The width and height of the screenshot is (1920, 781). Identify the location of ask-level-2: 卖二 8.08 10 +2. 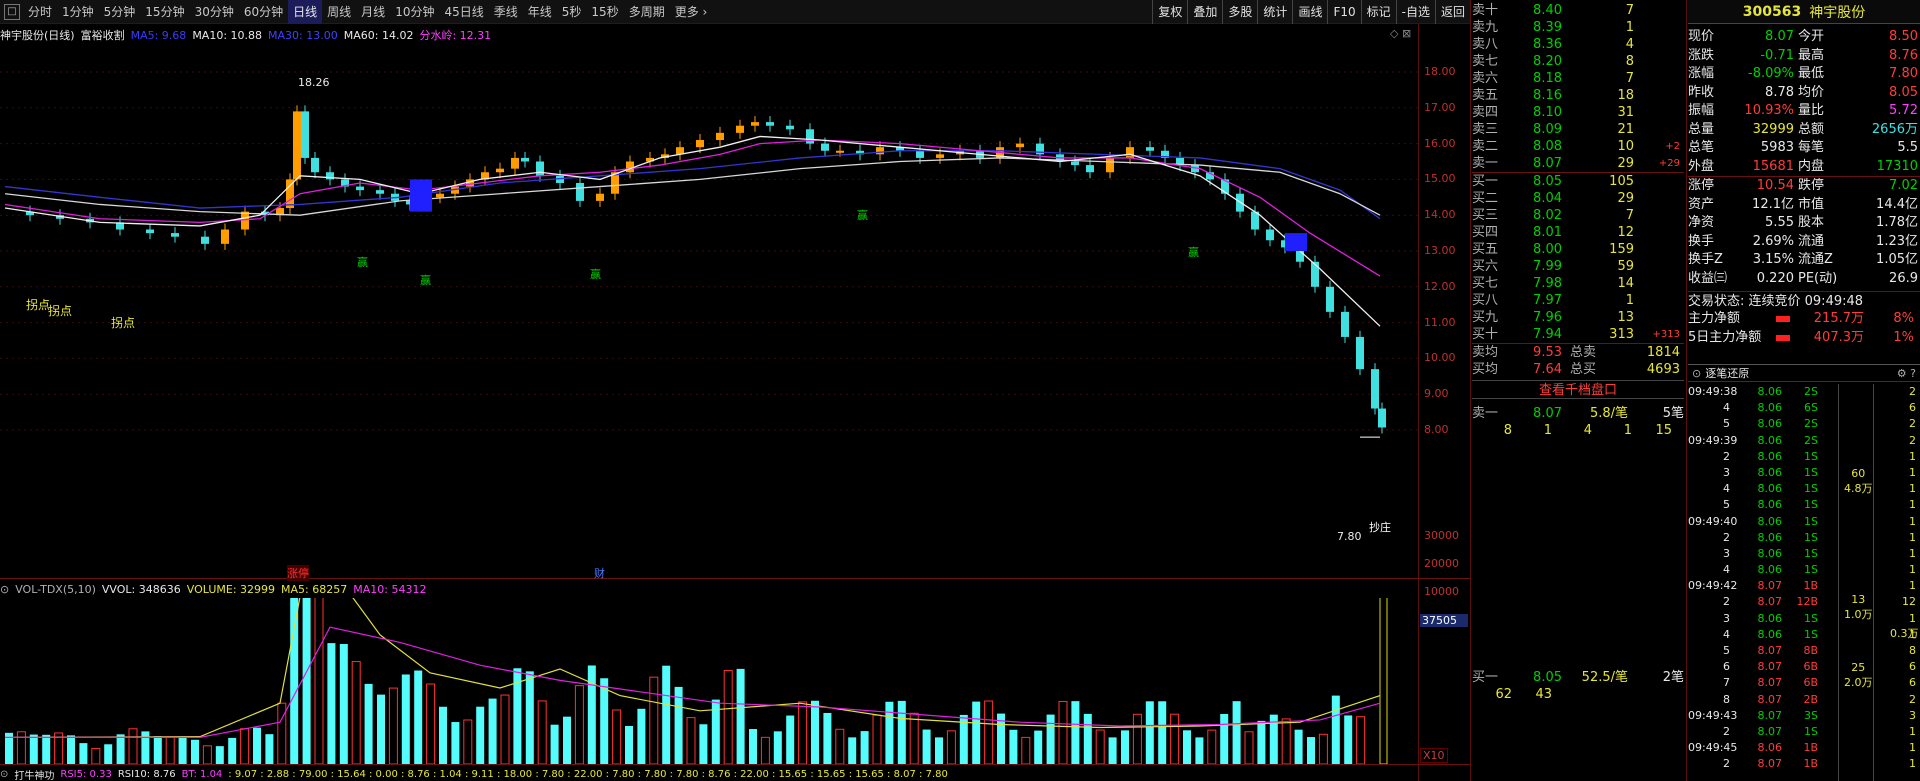
(1578, 146).